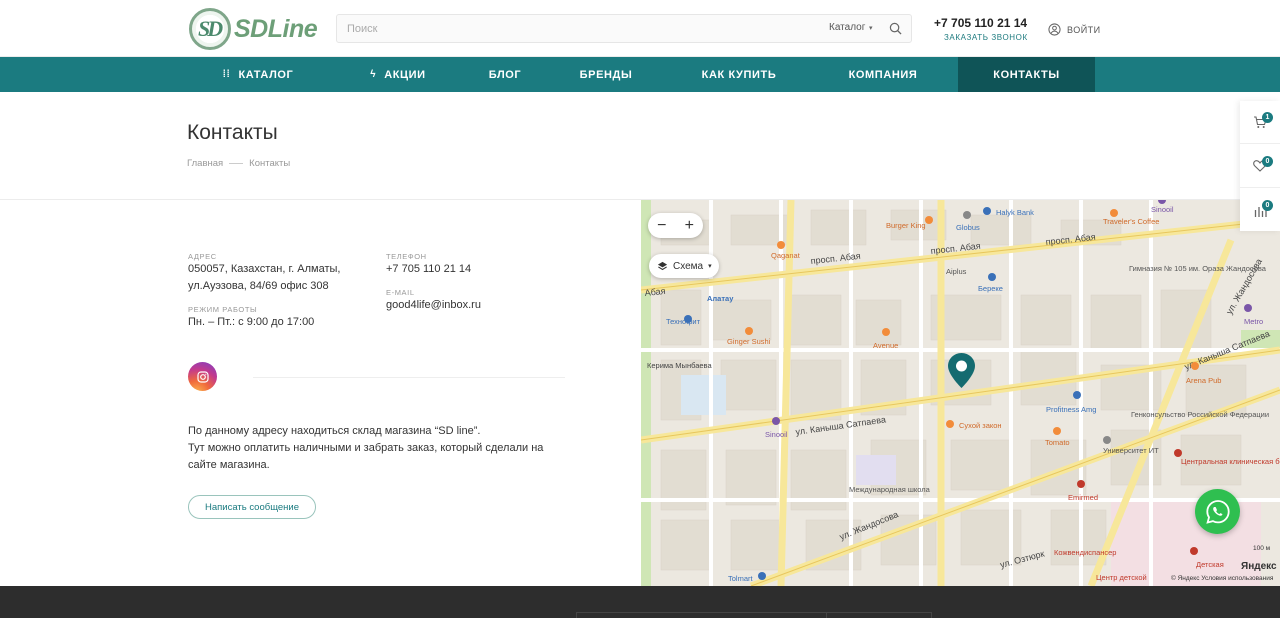 Image resolution: width=1280 pixels, height=618 pixels. I want to click on map-label: Университет ИТ, so click(1131, 450).